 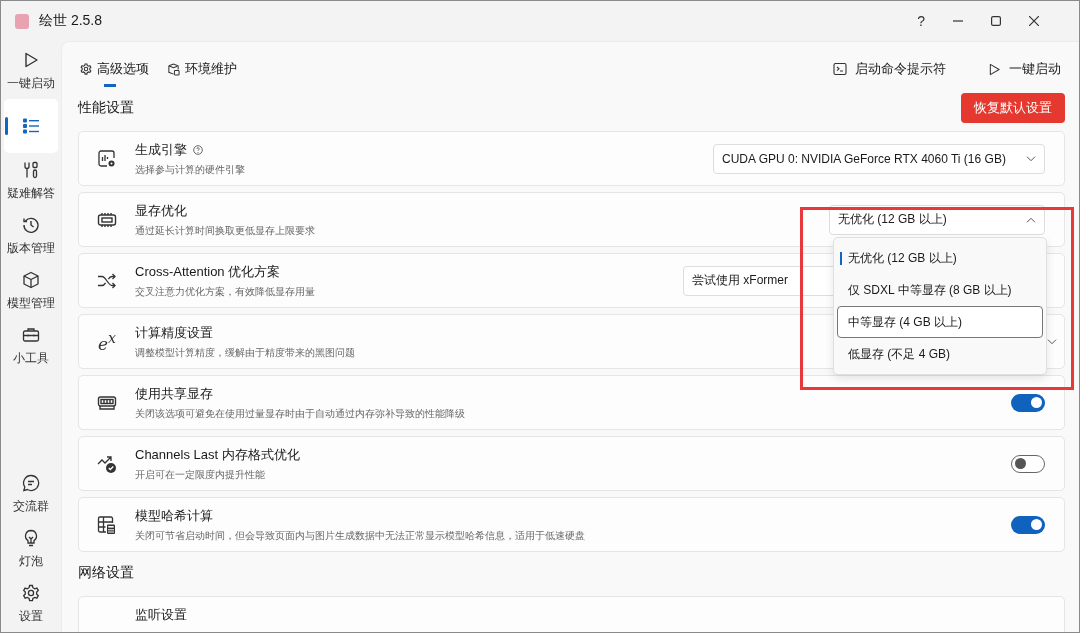 What do you see at coordinates (106, 108) in the screenshot?
I see `section-title: 性能设置` at bounding box center [106, 108].